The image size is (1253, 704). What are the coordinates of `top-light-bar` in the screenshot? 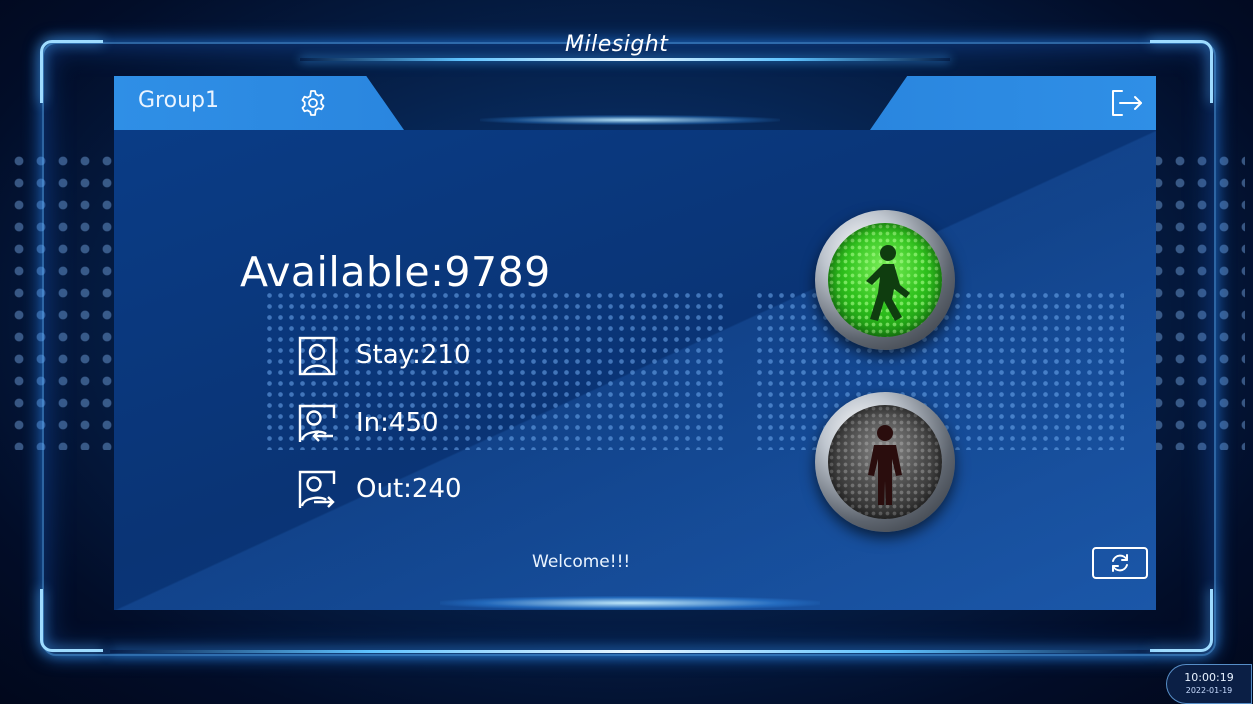 It's located at (625, 59).